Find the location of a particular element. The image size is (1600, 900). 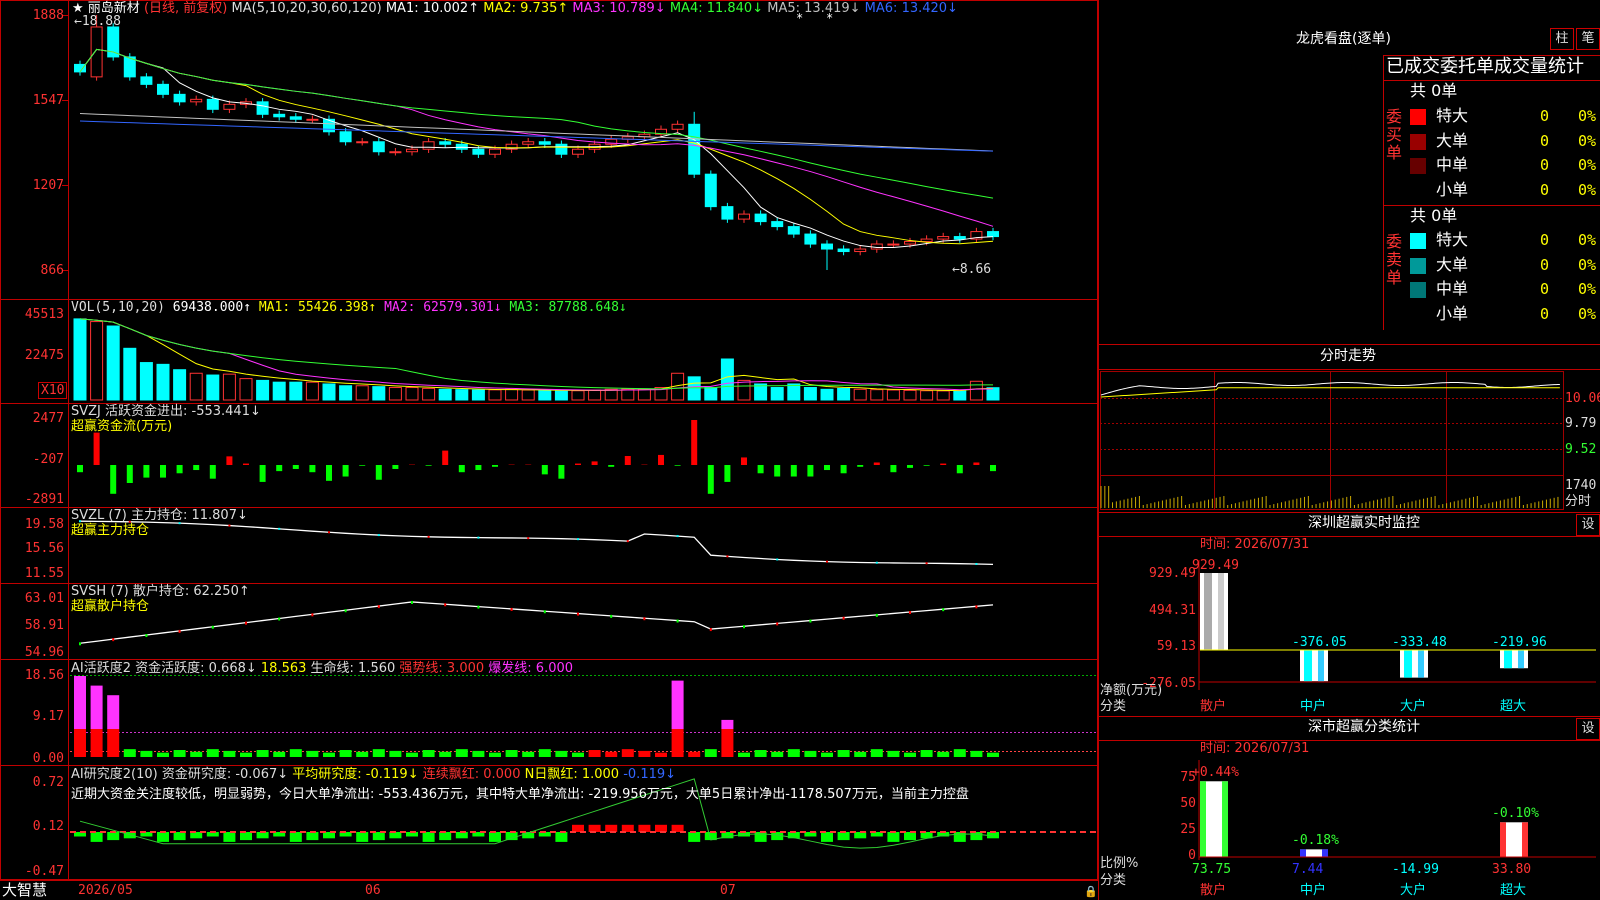

vol-unit-badge: X10 is located at coordinates (53, 390).